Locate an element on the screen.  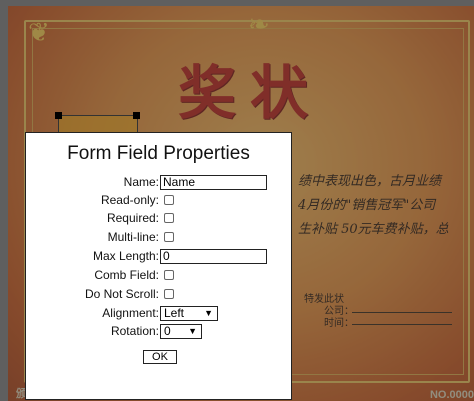
dialog-title: Form Field Properties is located at coordinates (158, 153).